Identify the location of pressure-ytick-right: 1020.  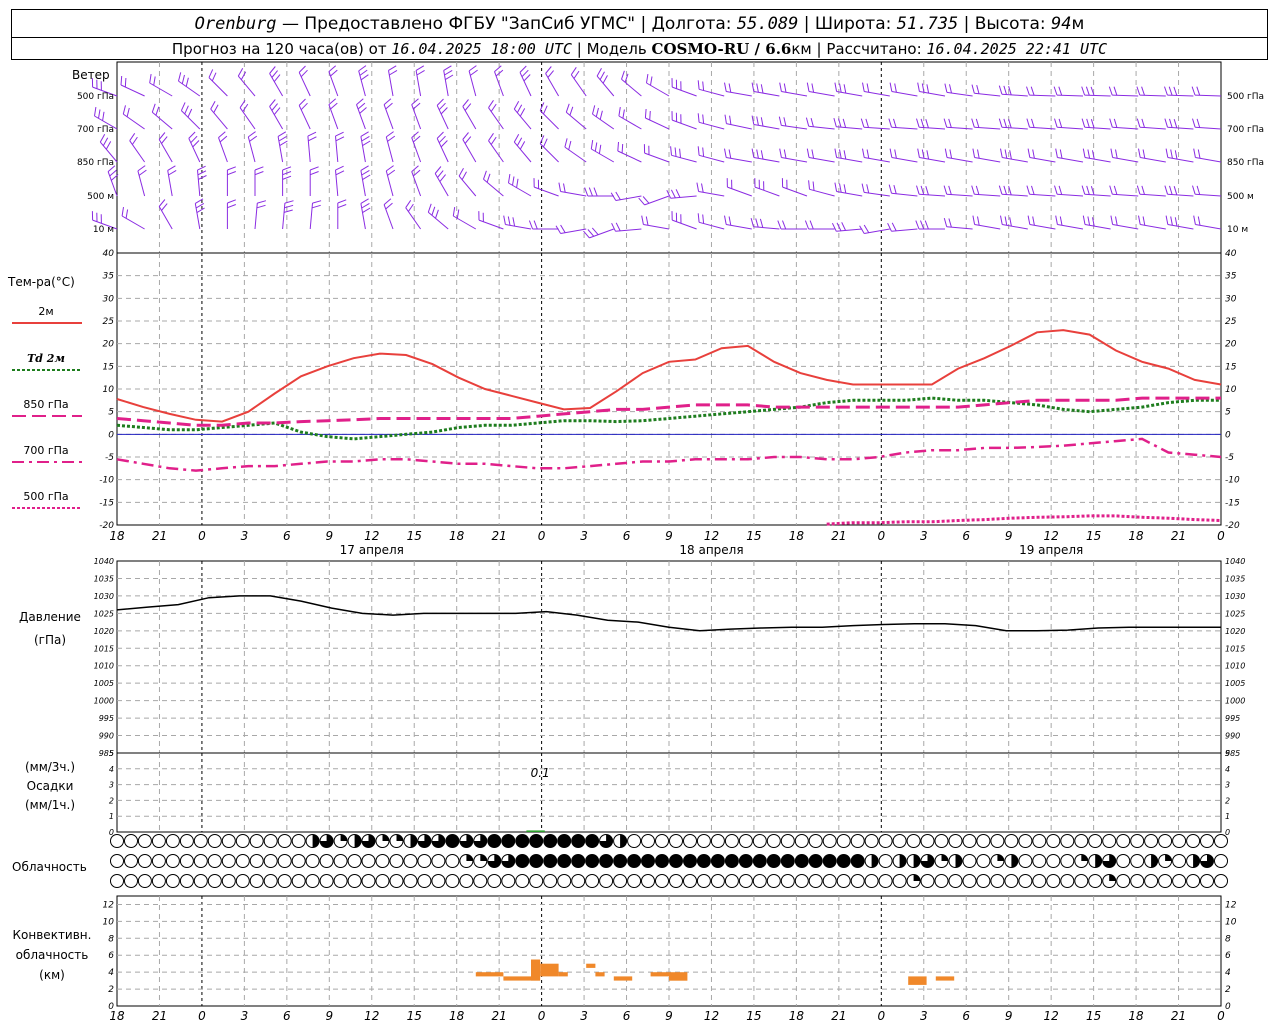
(1235, 631).